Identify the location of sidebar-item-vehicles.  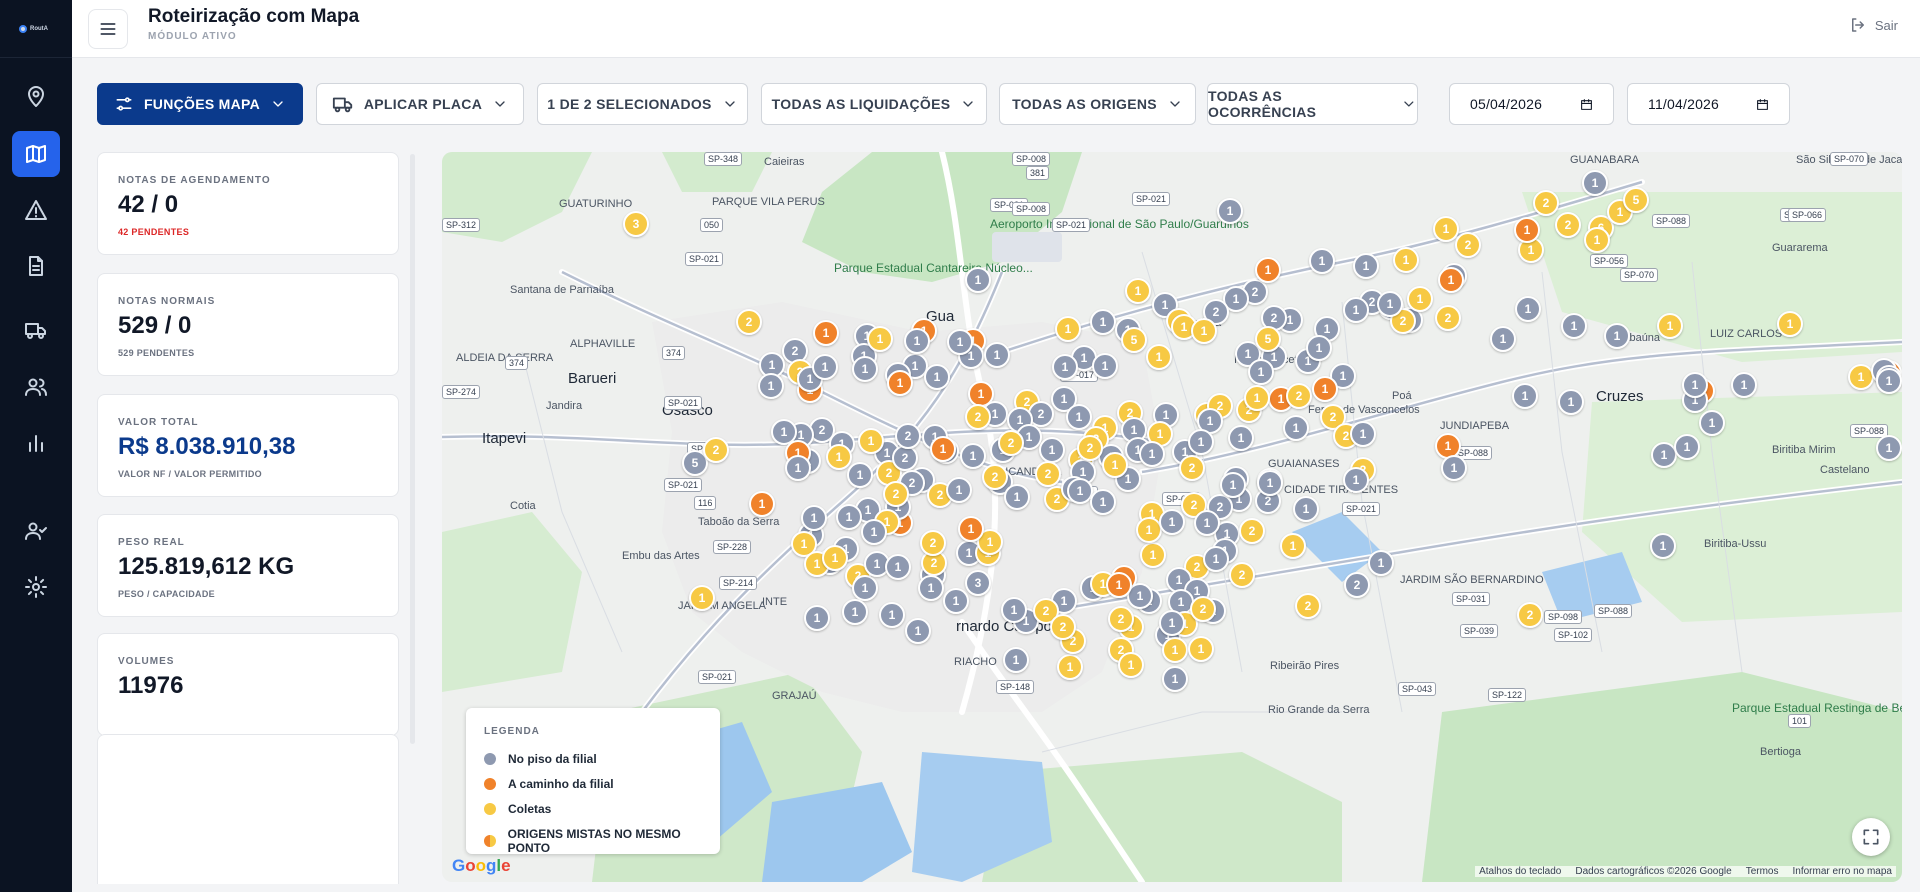
(36, 330).